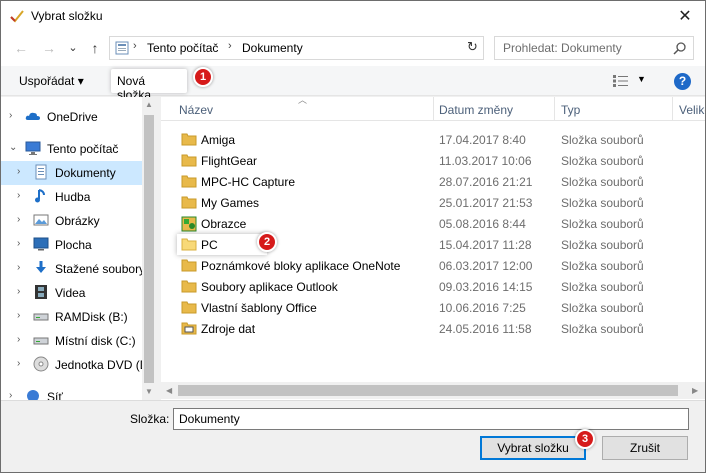 This screenshot has height=473, width=706. What do you see at coordinates (95, 48) in the screenshot?
I see `up-button: ↑` at bounding box center [95, 48].